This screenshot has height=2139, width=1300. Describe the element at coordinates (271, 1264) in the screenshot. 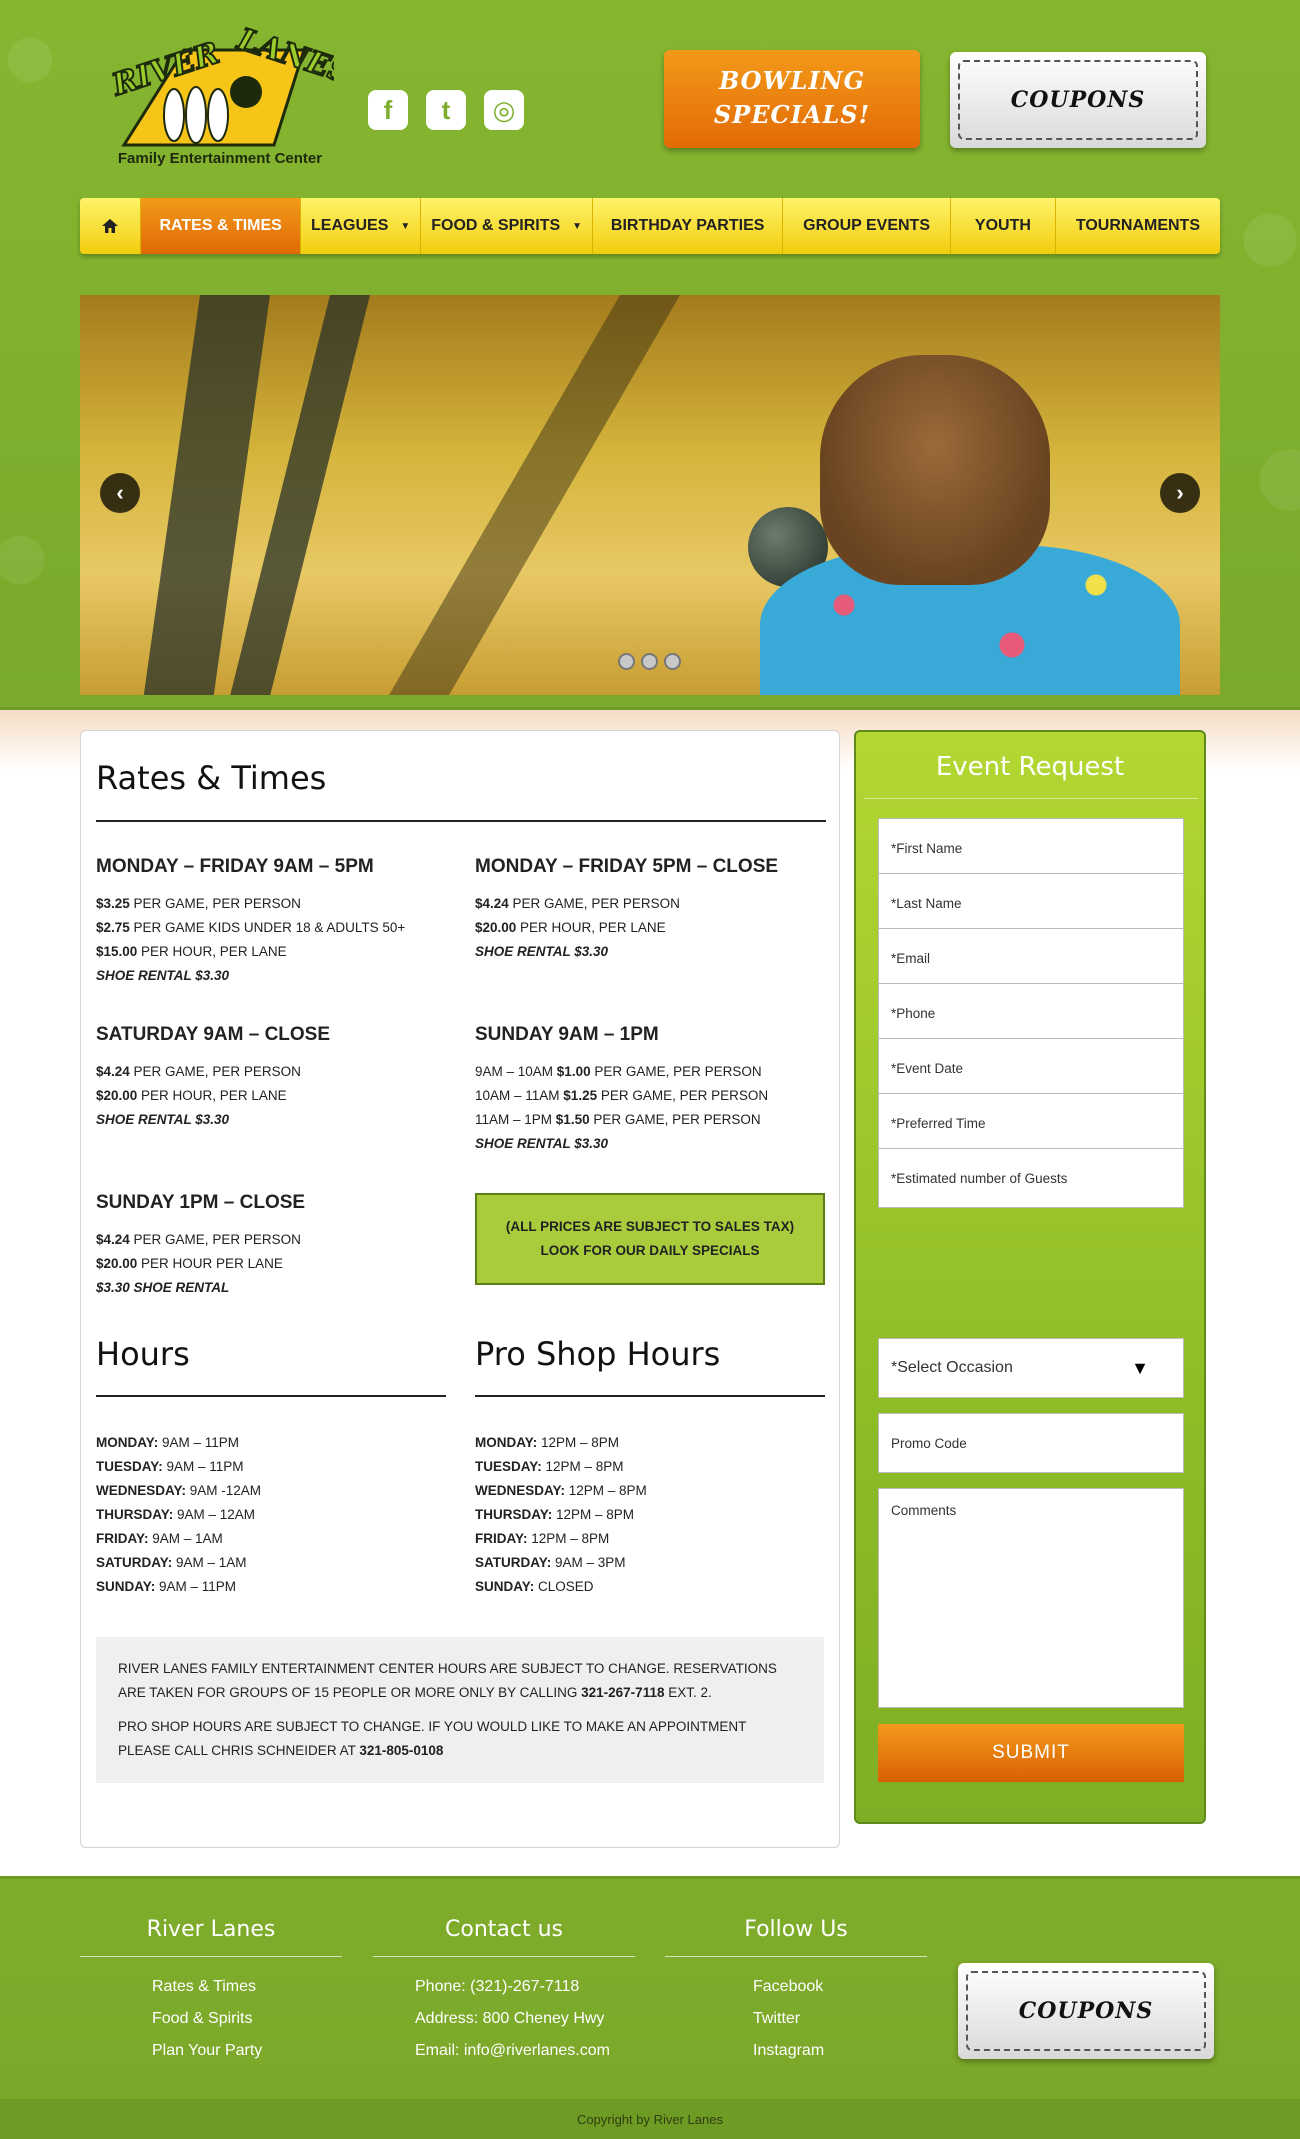

I see `rate-line: $20.00 PER HOUR PER LANE` at that location.